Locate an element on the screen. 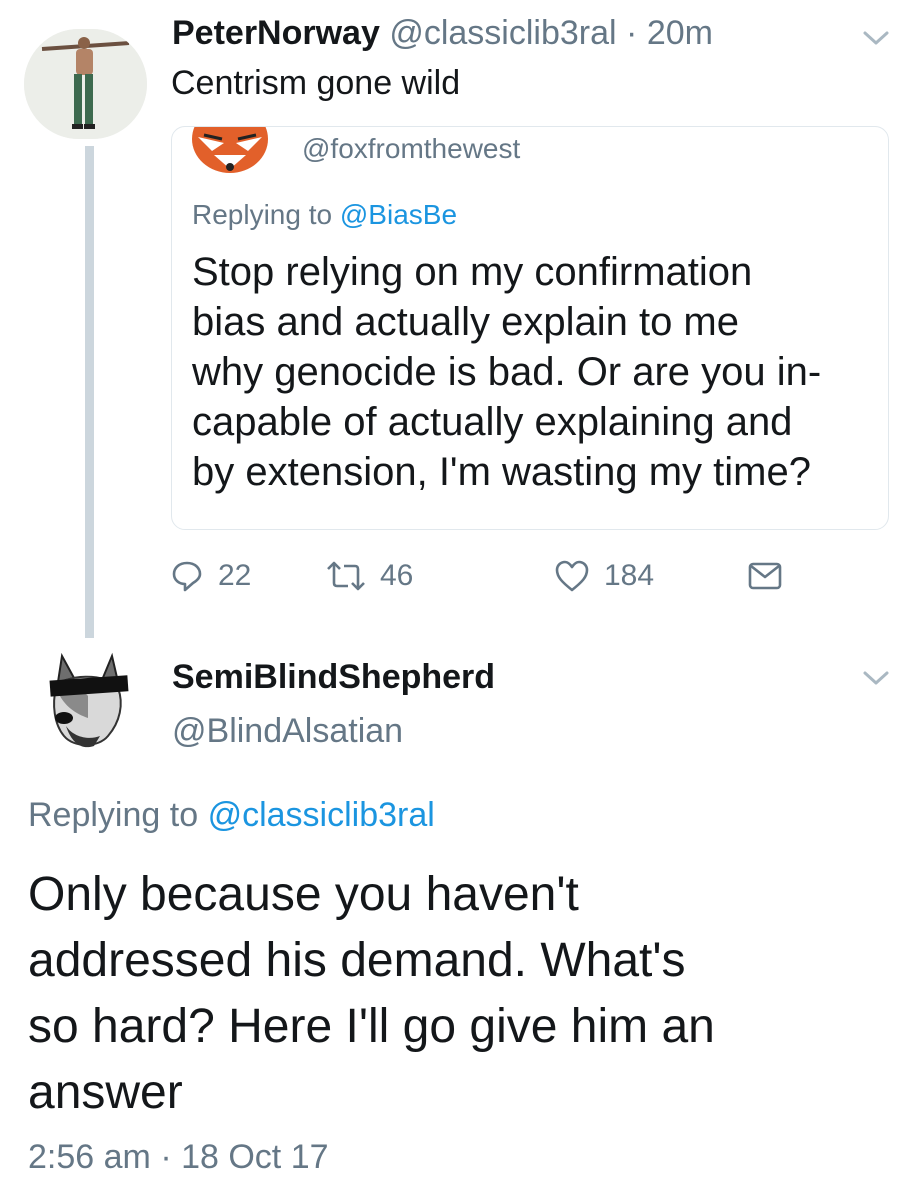 Image resolution: width=915 pixels, height=1200 pixels. tweet-header: PeterNorway @classiclib3ral · 20m is located at coordinates (442, 38).